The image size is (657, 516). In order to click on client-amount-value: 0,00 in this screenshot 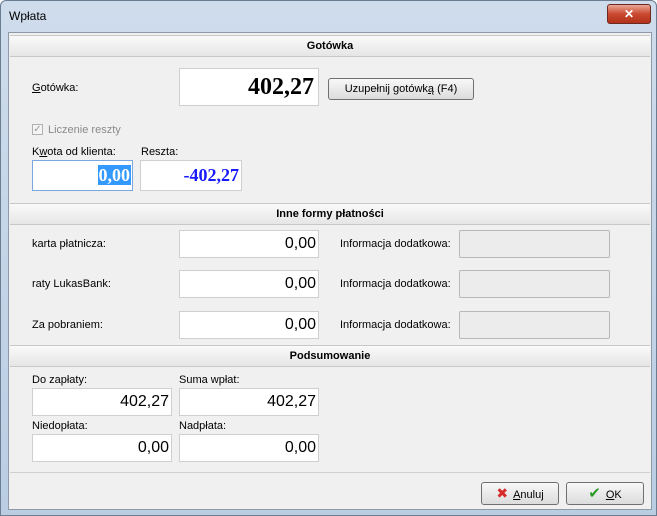, I will do `click(114, 175)`.